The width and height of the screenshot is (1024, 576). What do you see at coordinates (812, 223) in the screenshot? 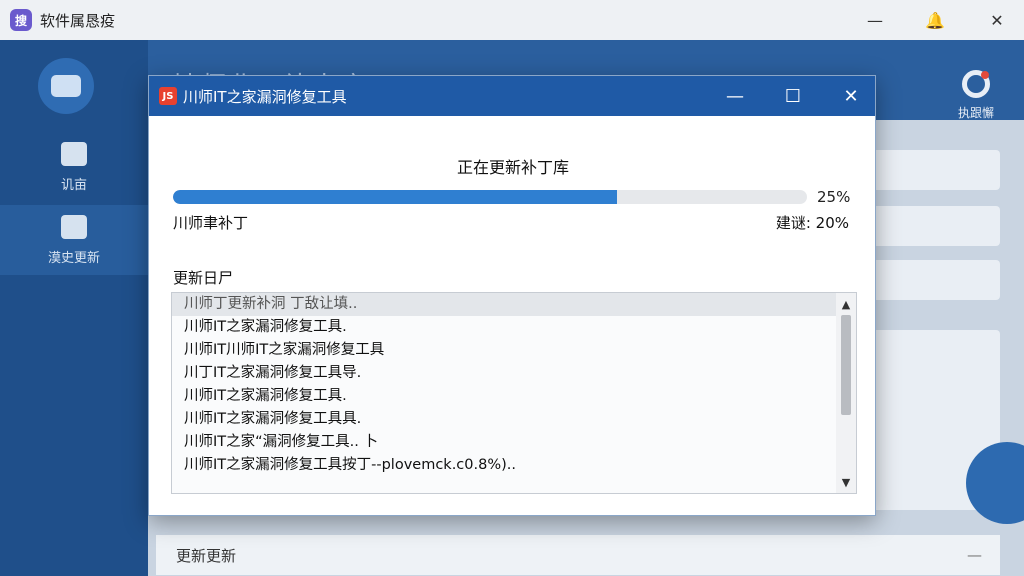
I see `progress-speed-label: 建谜: 20%` at bounding box center [812, 223].